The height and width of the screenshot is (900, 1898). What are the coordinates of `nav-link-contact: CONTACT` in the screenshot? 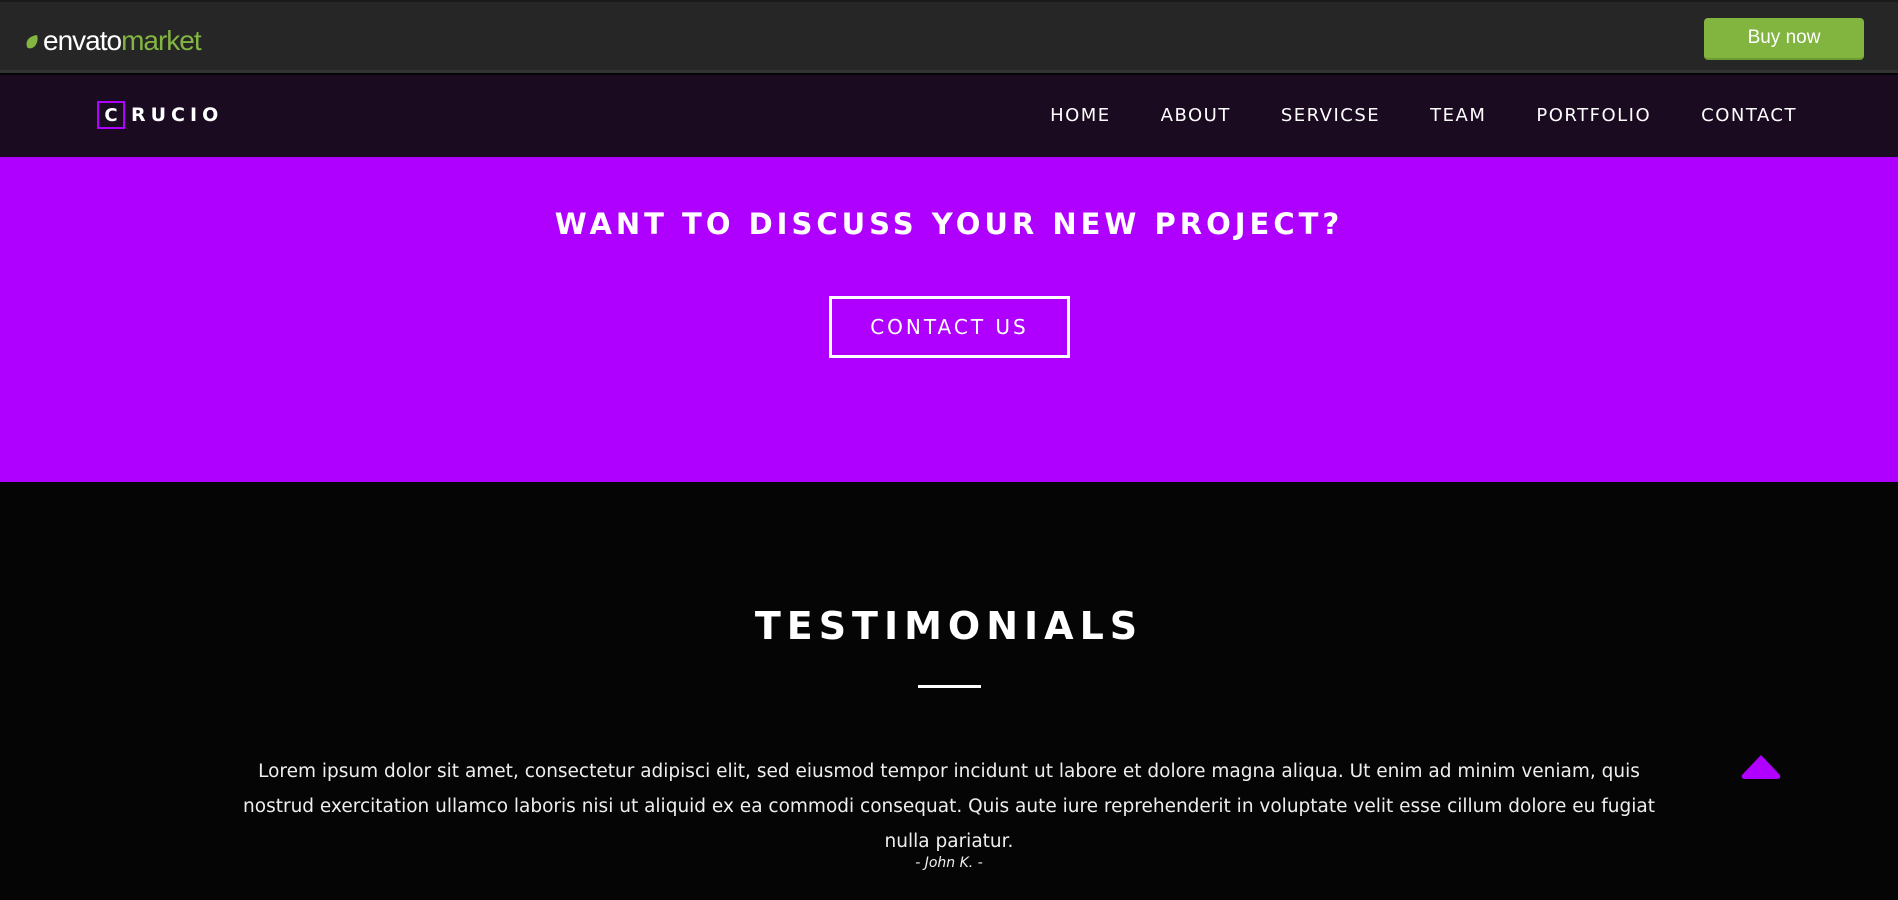 It's located at (1749, 115).